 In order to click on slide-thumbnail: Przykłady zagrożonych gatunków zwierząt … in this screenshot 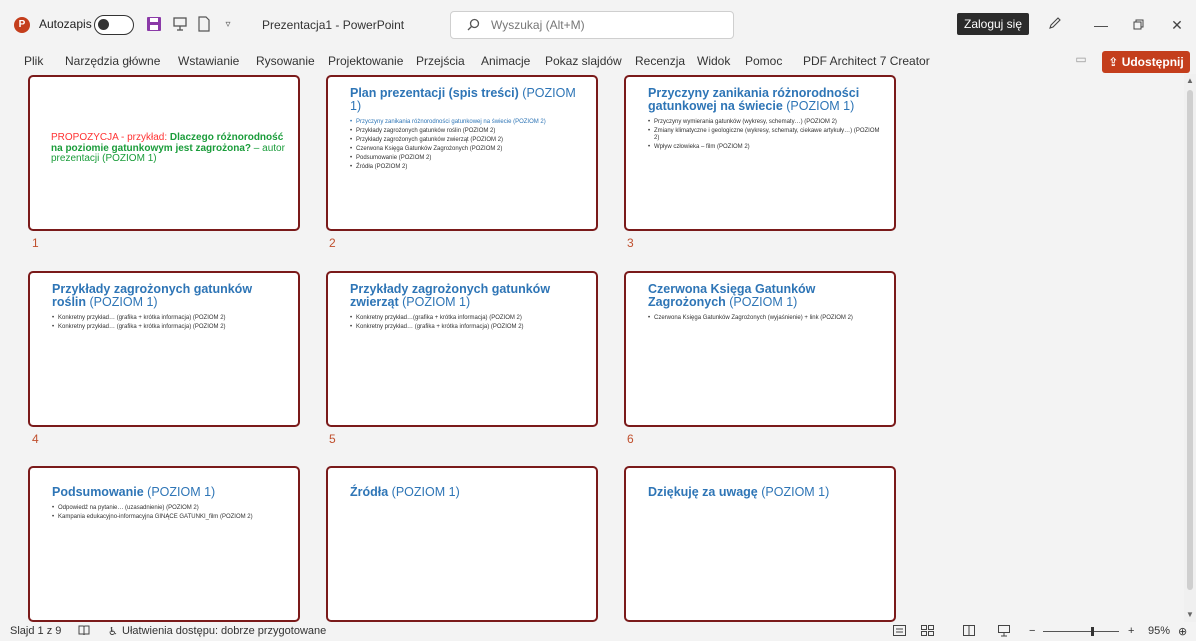, I will do `click(462, 349)`.